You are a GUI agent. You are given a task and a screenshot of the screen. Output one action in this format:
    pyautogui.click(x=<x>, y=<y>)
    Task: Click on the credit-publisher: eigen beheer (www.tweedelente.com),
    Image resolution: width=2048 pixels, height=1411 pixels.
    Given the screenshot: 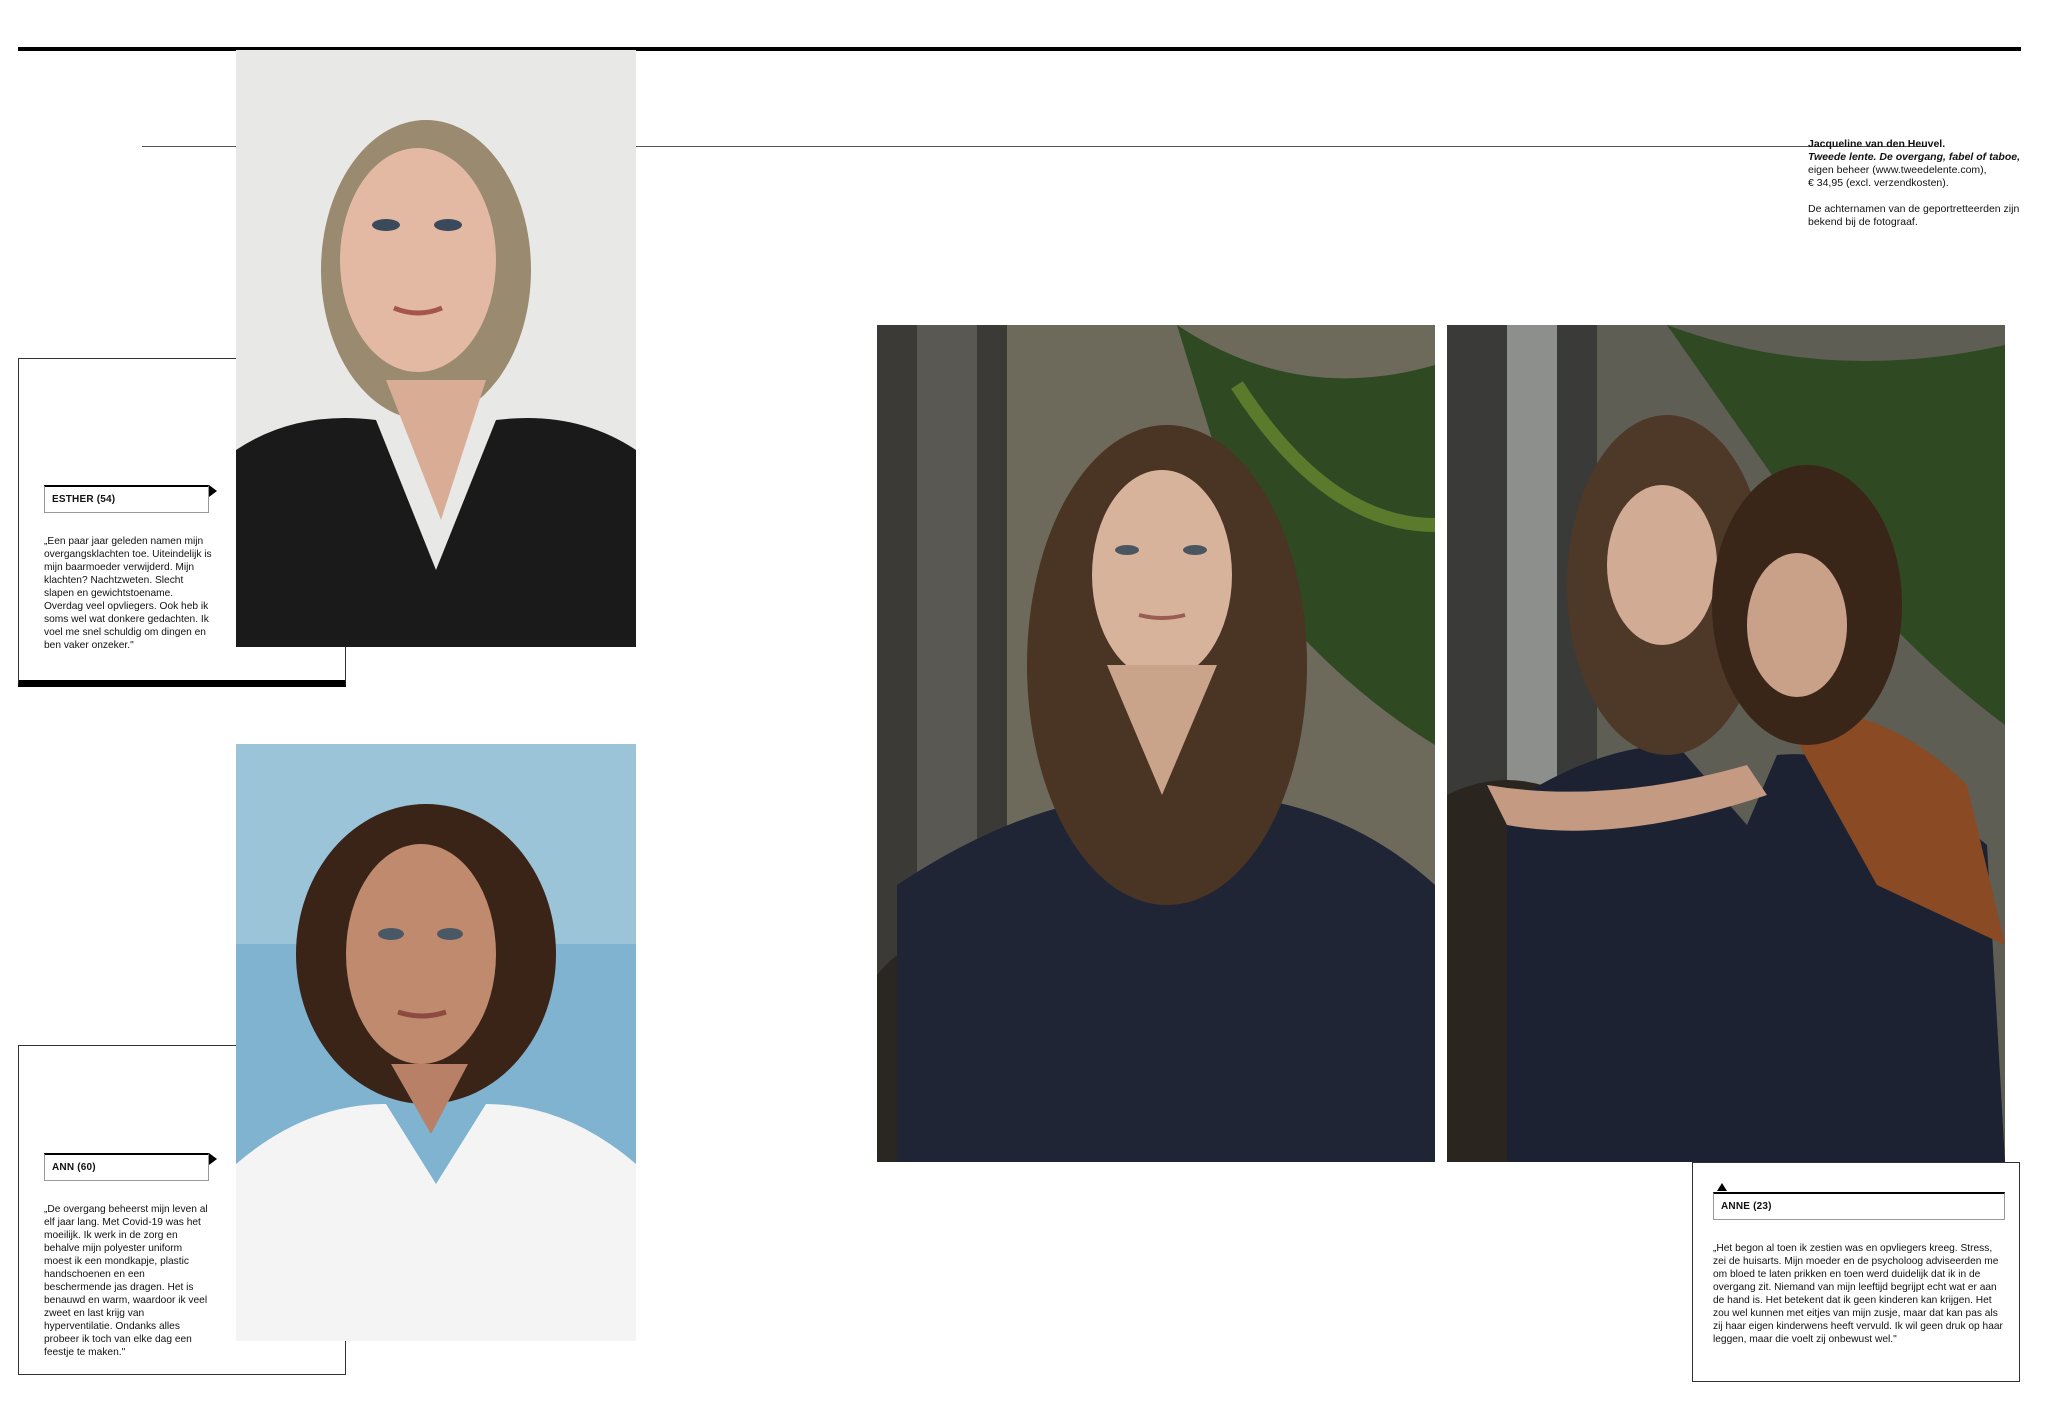 What is the action you would take?
    pyautogui.click(x=1897, y=170)
    